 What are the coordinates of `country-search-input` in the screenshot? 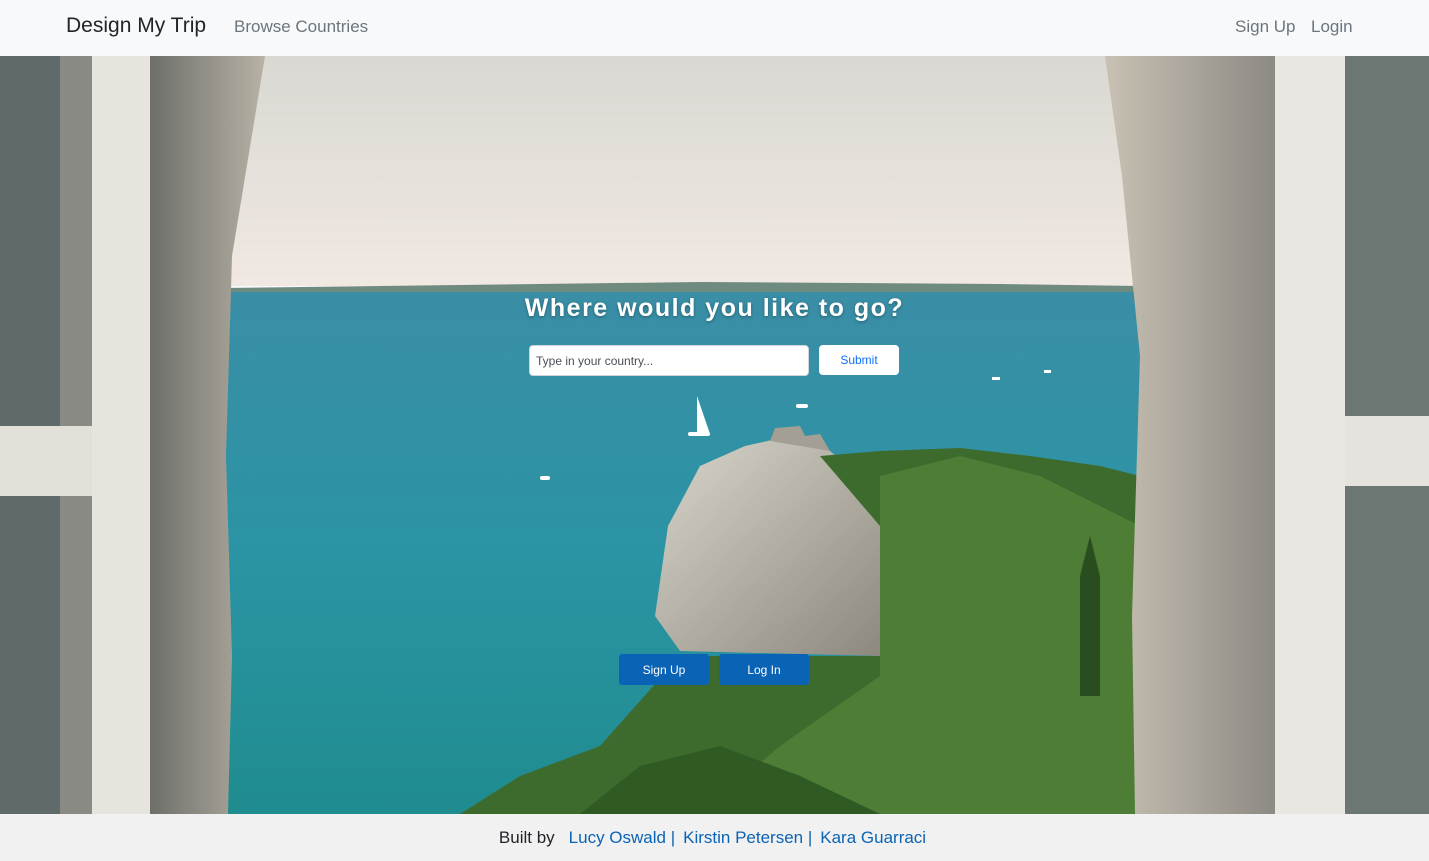 It's located at (669, 360).